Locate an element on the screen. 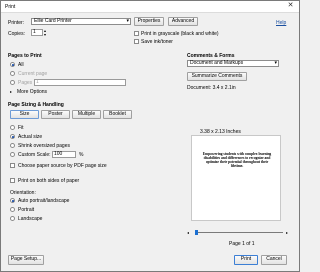 The height and width of the screenshot is (272, 320). printer-select: Ellie Card Printer ▾ is located at coordinates (81, 21).